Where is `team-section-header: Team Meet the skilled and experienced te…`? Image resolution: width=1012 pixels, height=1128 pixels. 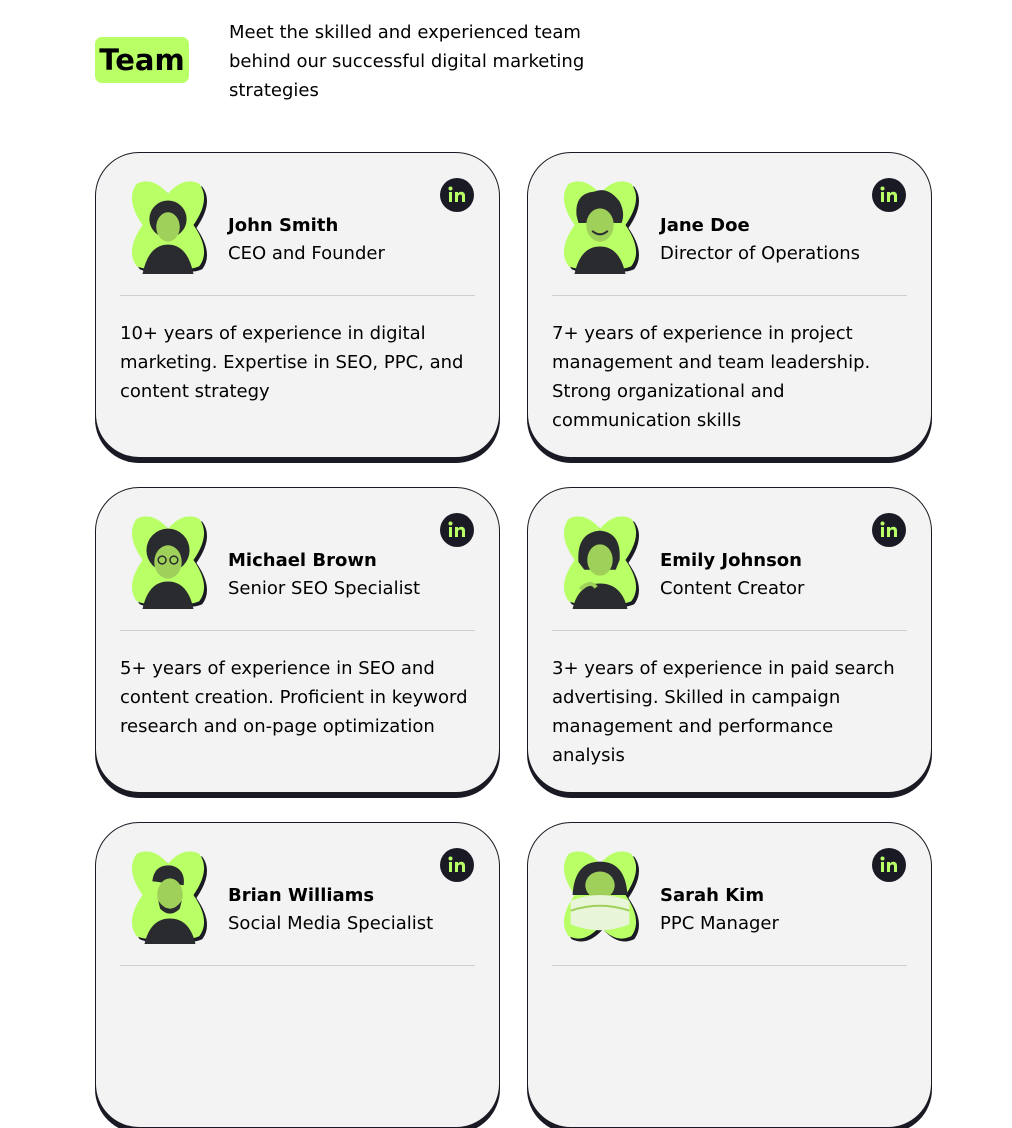
team-section-header: Team Meet the skilled and experienced te… is located at coordinates (355, 63).